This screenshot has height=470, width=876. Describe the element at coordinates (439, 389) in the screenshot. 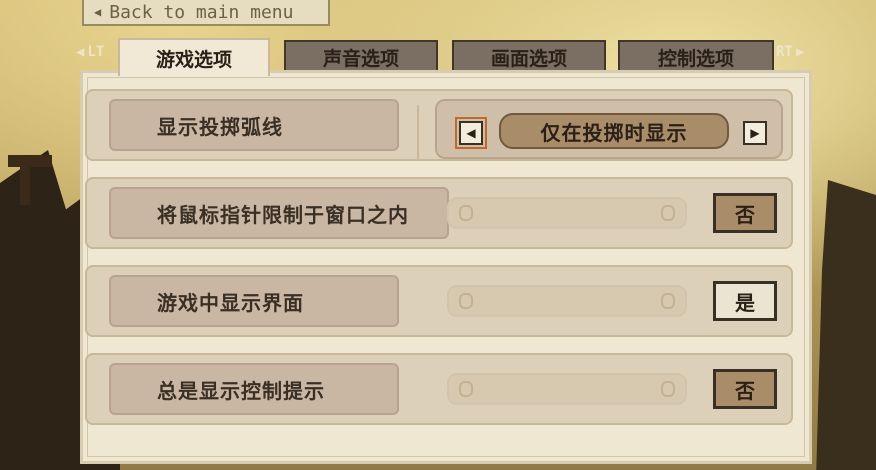

I see `setting-row-control-hints: 总是显示控制提示 否` at that location.